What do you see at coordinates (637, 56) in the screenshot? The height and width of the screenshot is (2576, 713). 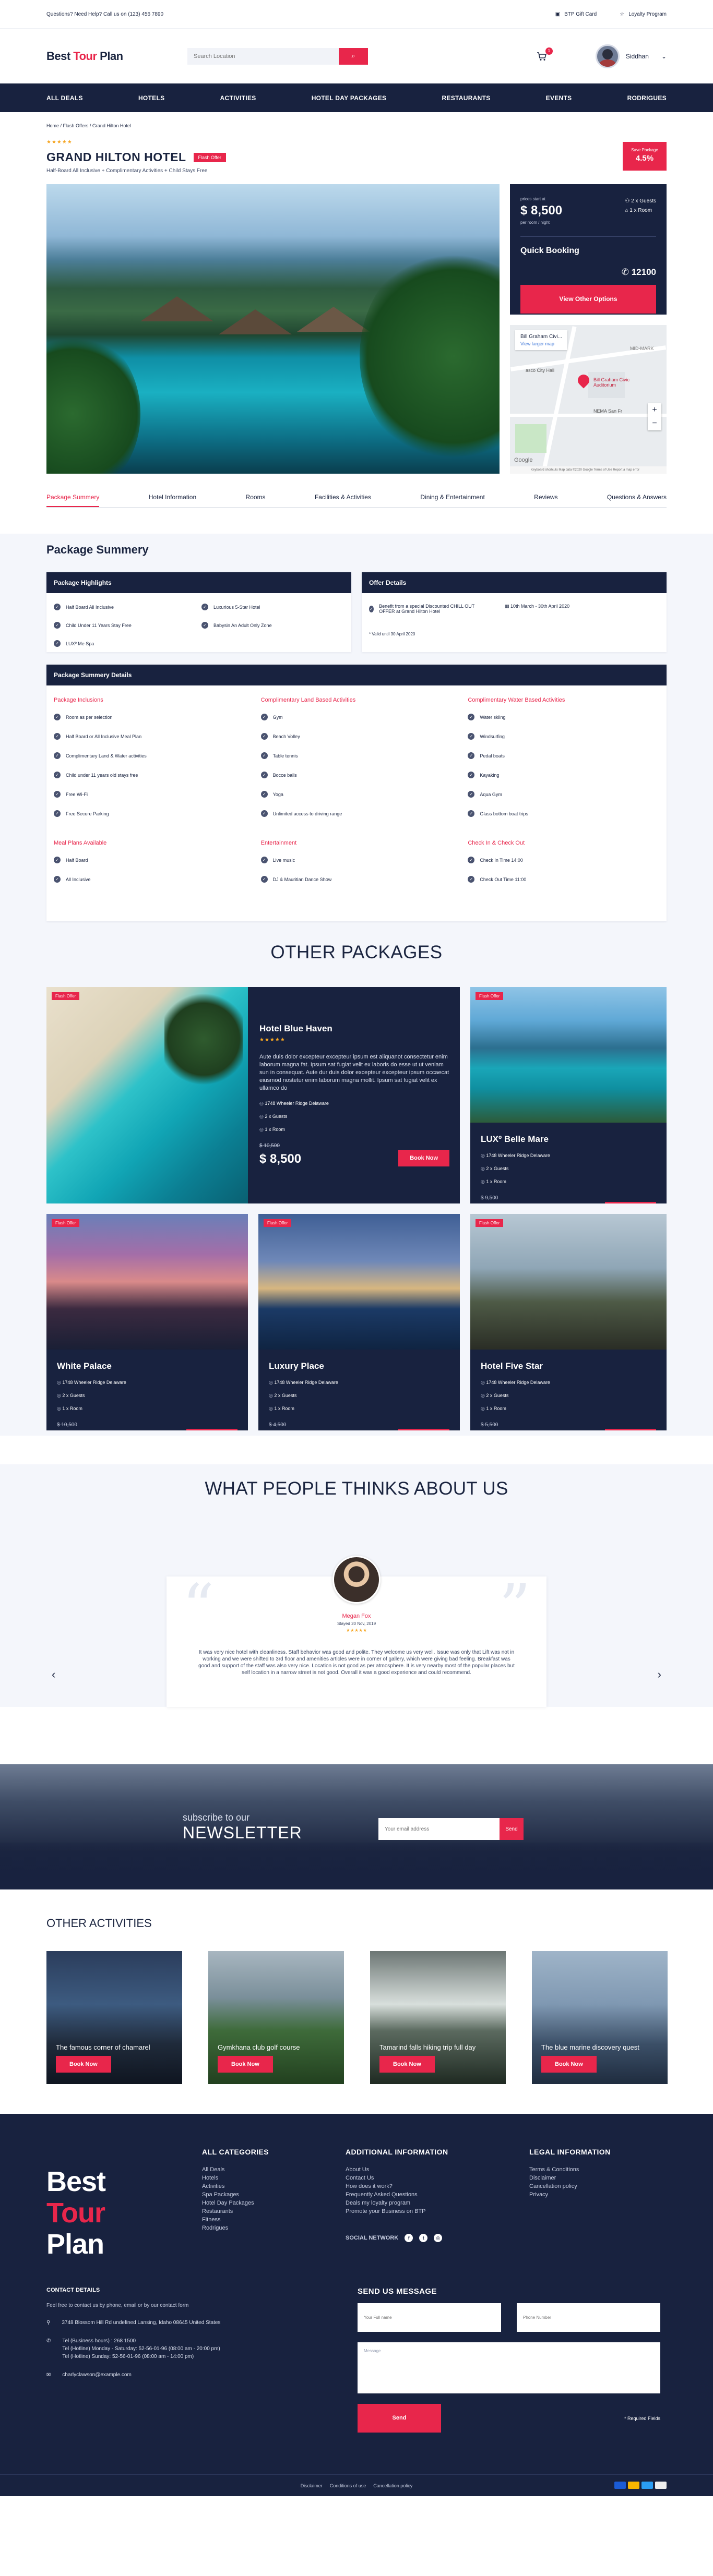 I see `user-name: Siddhan` at bounding box center [637, 56].